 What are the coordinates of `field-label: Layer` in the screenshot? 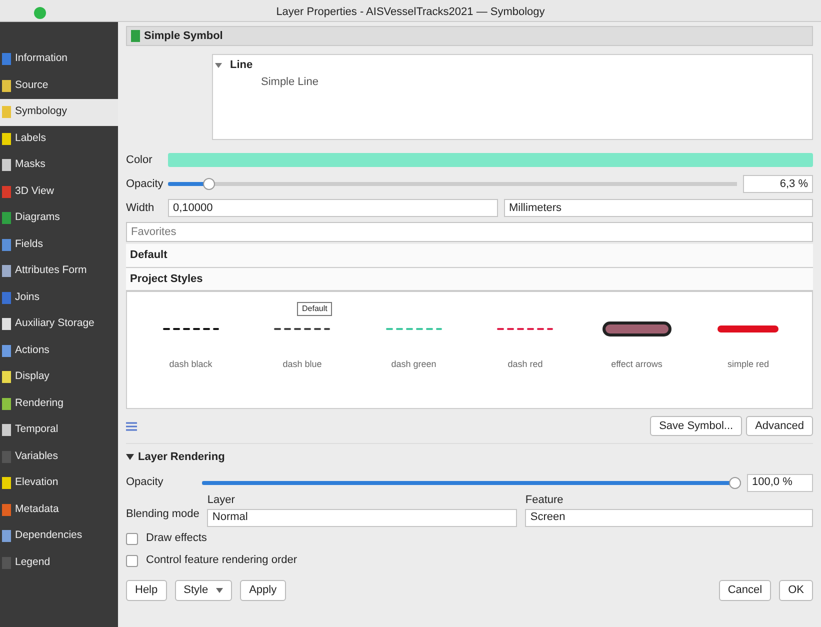 It's located at (221, 500).